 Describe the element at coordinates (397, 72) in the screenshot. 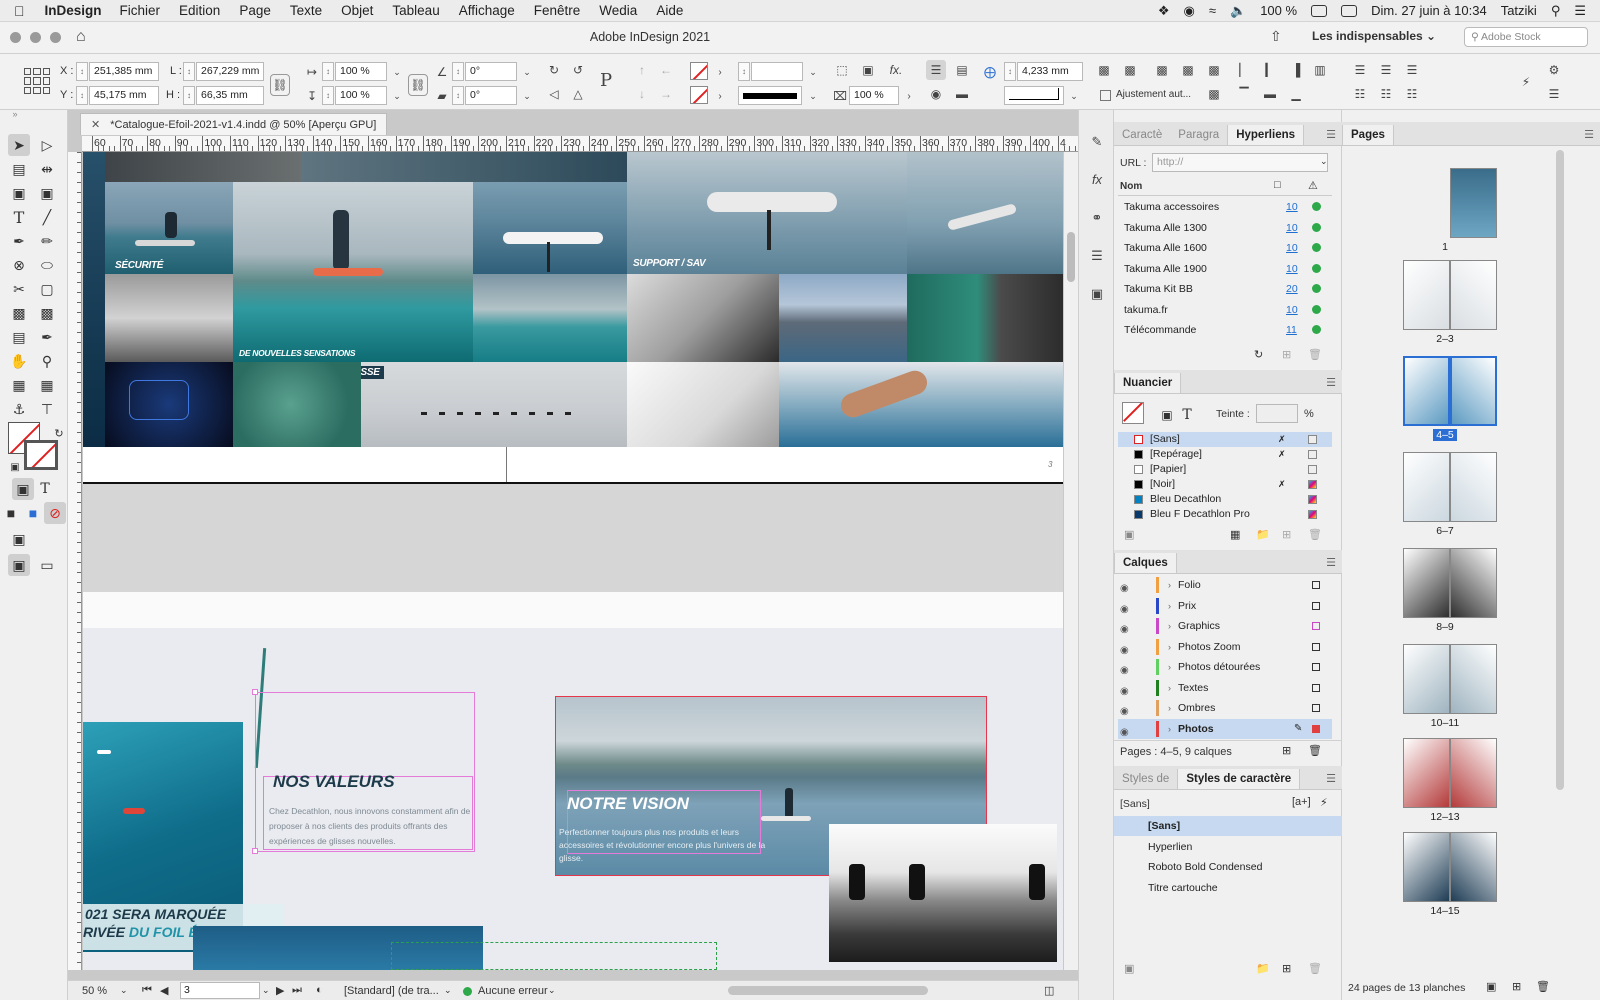

I see `scale-x-dropdown-icon: ⌄` at that location.